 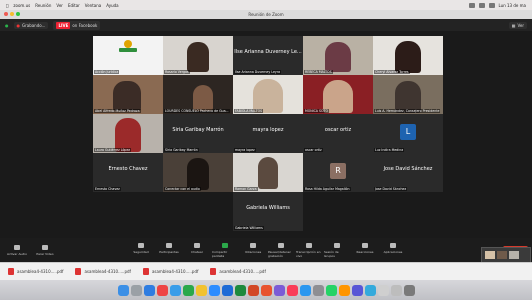 What do you see at coordinates (471, 5) in the screenshot?
I see `status-icon` at bounding box center [471, 5].